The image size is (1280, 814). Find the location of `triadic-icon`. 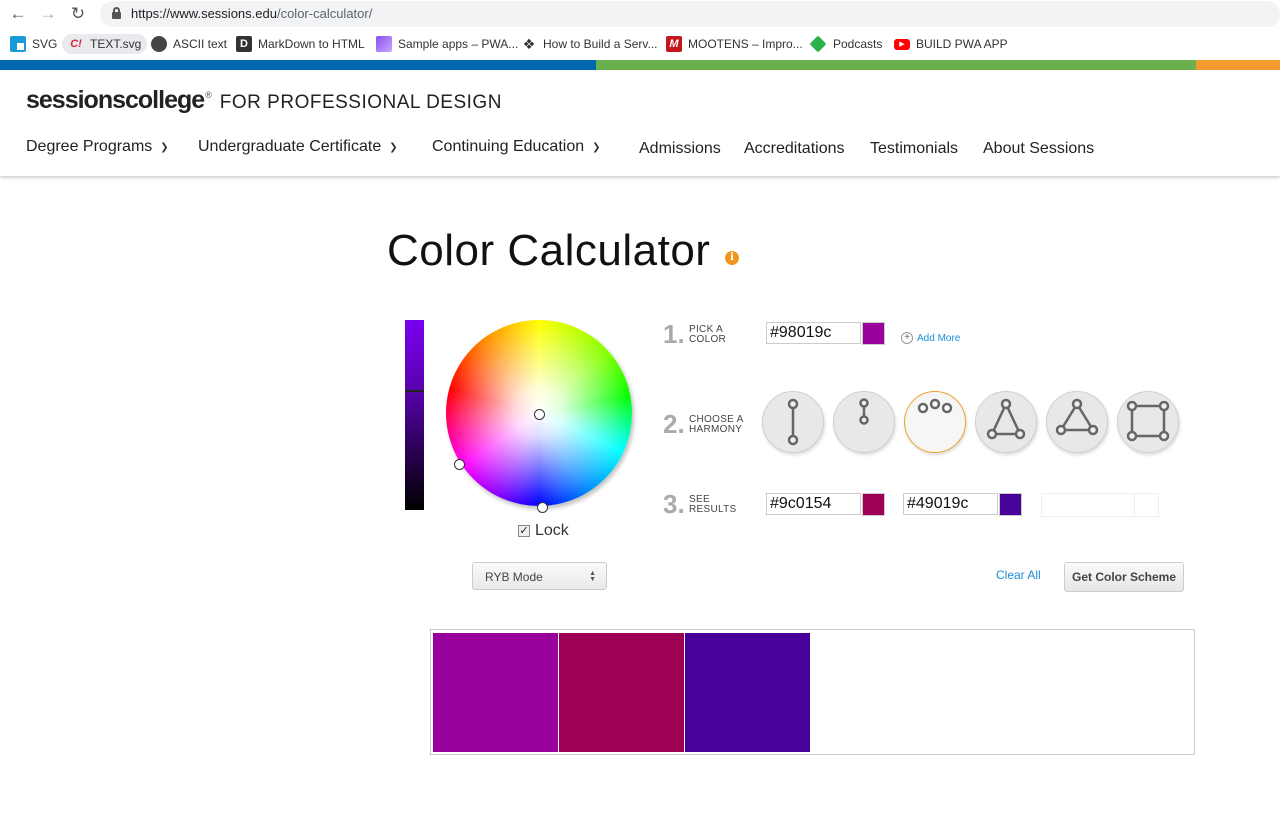

triadic-icon is located at coordinates (1006, 419).